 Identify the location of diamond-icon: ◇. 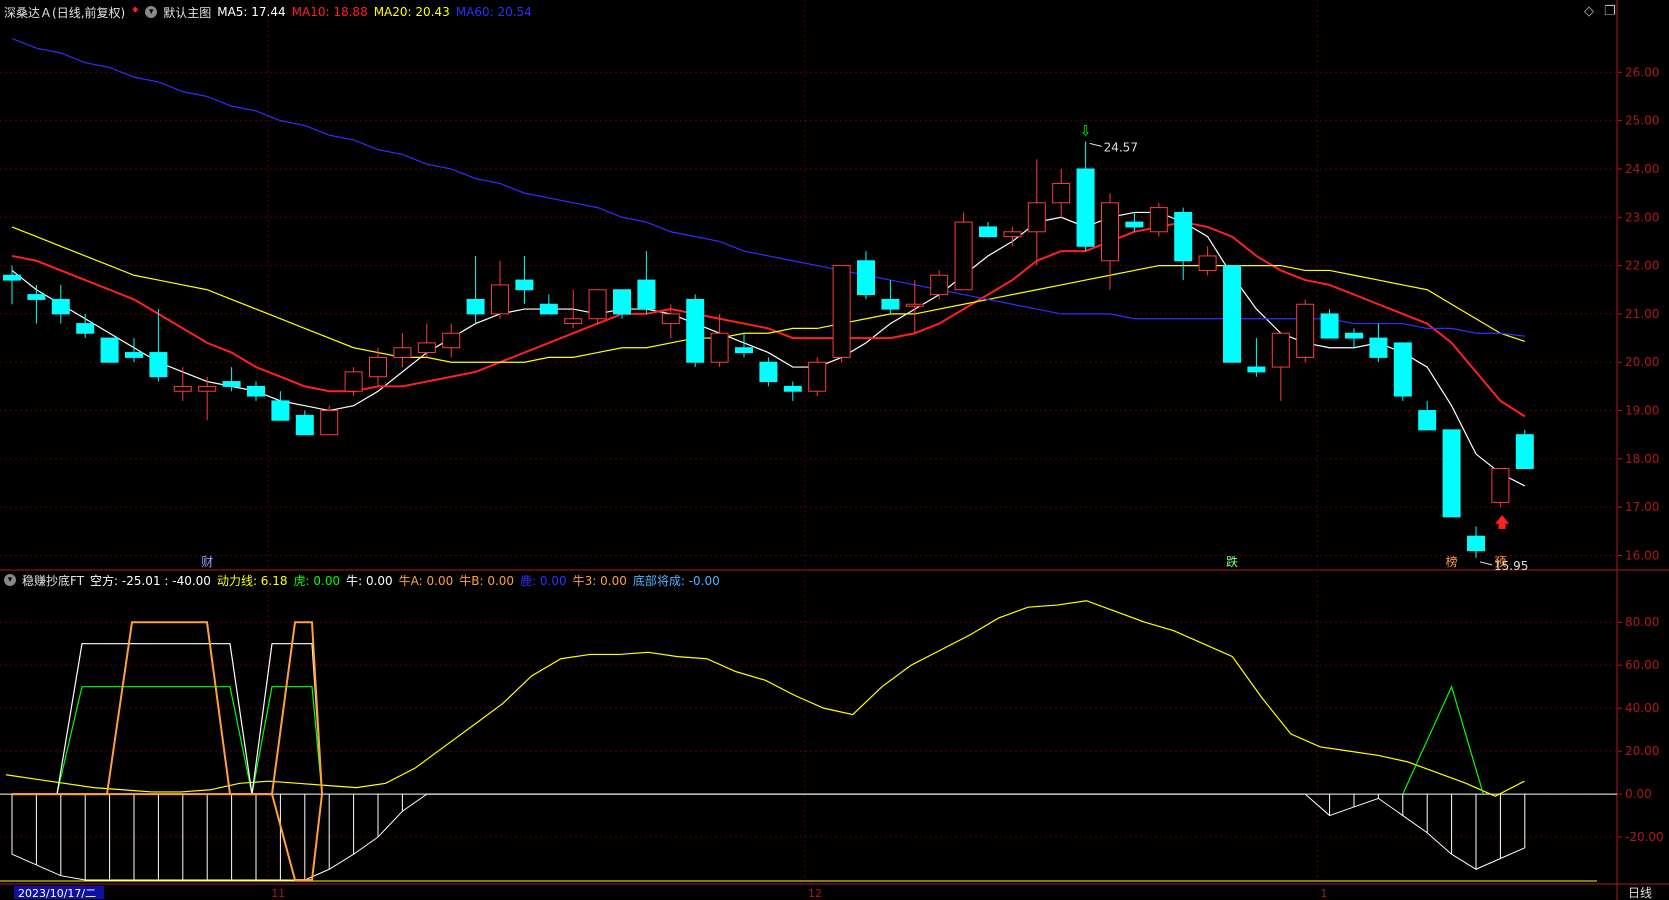
(1589, 11).